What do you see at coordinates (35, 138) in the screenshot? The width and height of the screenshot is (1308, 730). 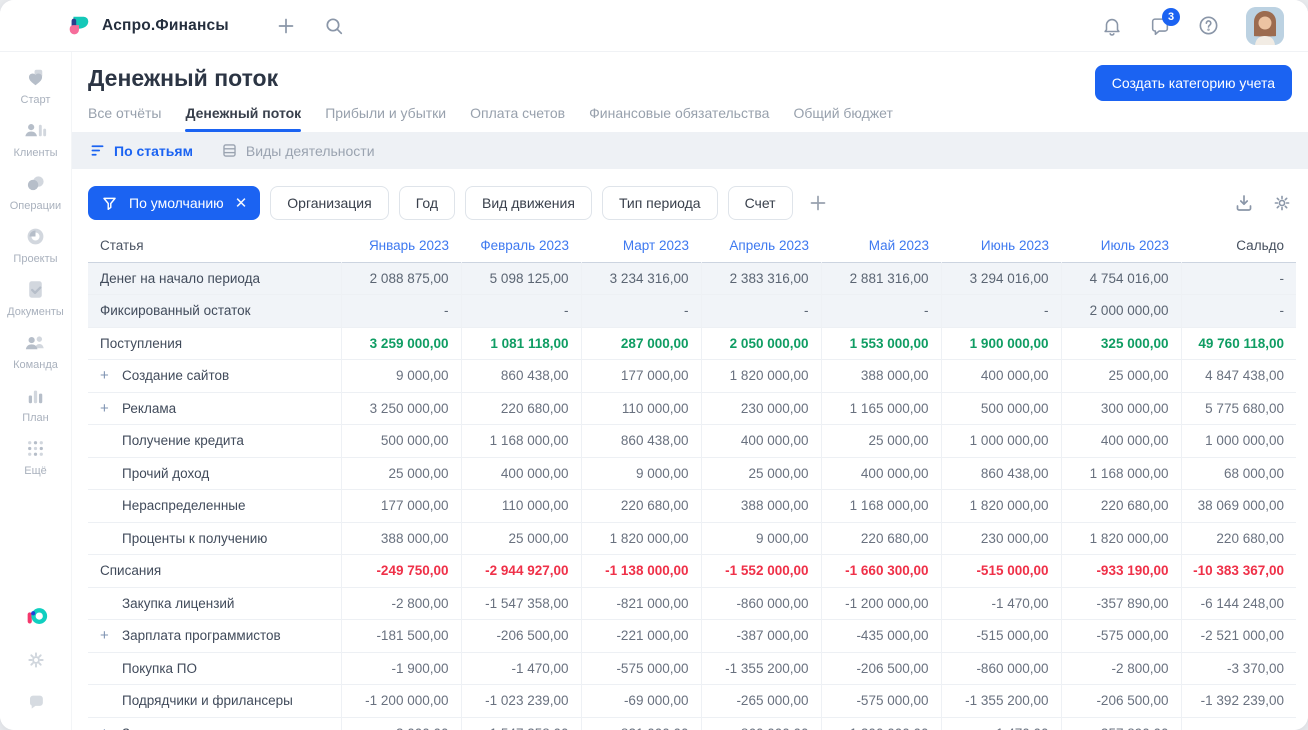 I see `sidebar-item-clients: Клиенты` at bounding box center [35, 138].